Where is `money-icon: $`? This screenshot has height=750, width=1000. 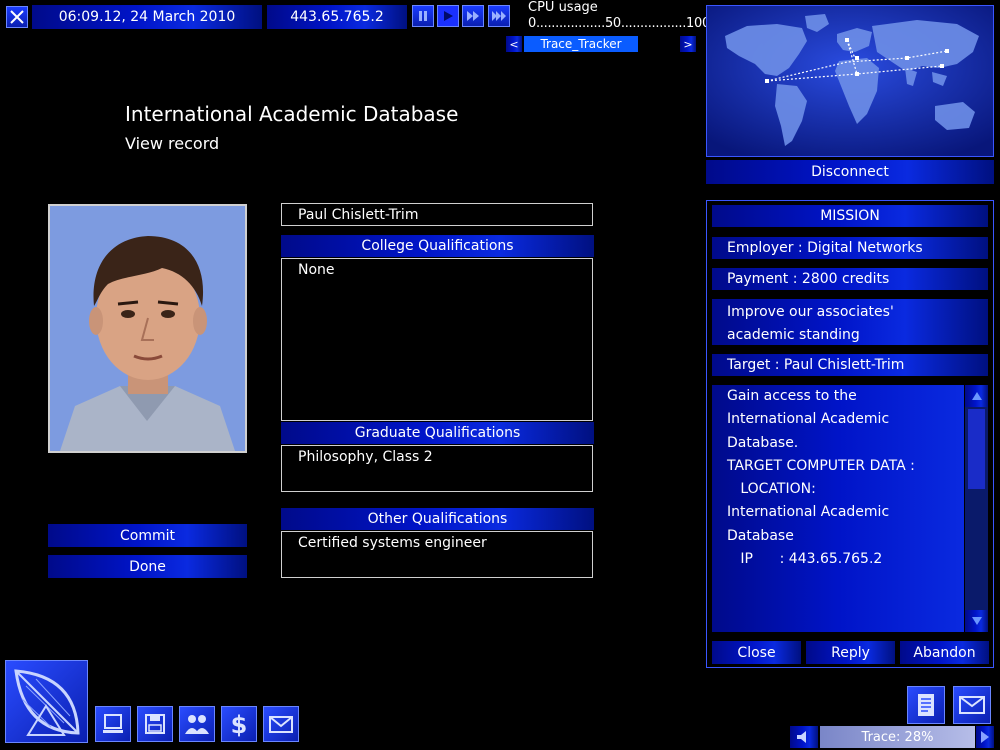
money-icon: $ is located at coordinates (239, 724).